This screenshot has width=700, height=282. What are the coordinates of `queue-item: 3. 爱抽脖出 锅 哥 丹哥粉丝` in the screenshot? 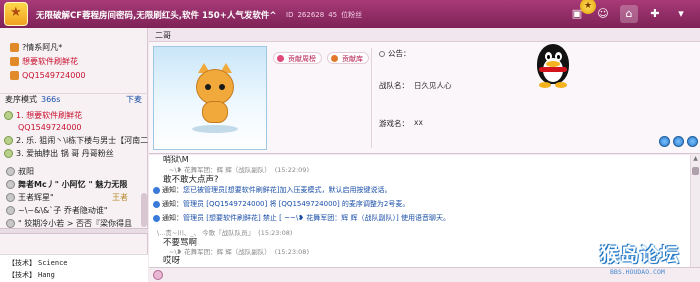 It's located at (74, 154).